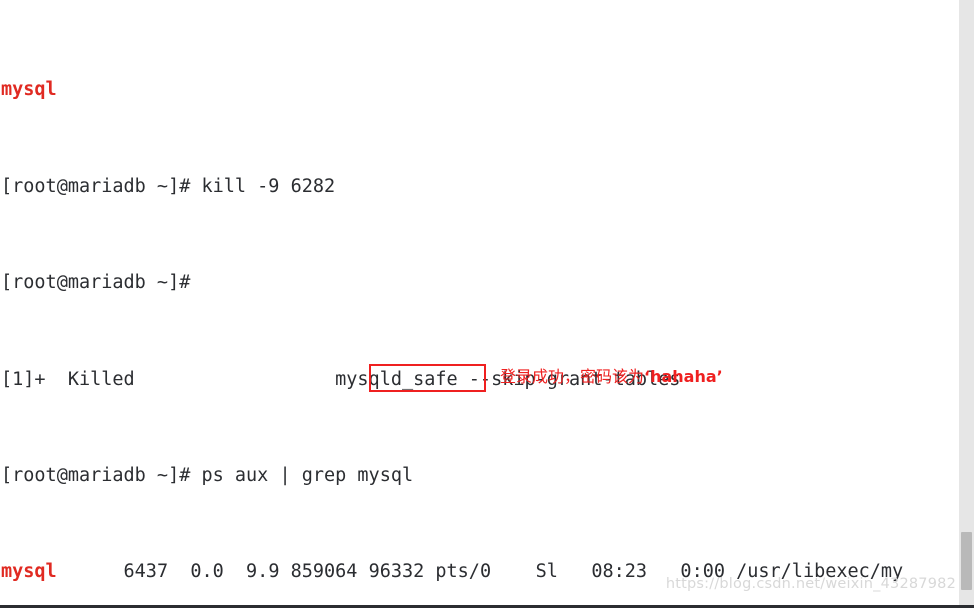 The width and height of the screenshot is (974, 608). I want to click on scrollbar-thumb, so click(966, 561).